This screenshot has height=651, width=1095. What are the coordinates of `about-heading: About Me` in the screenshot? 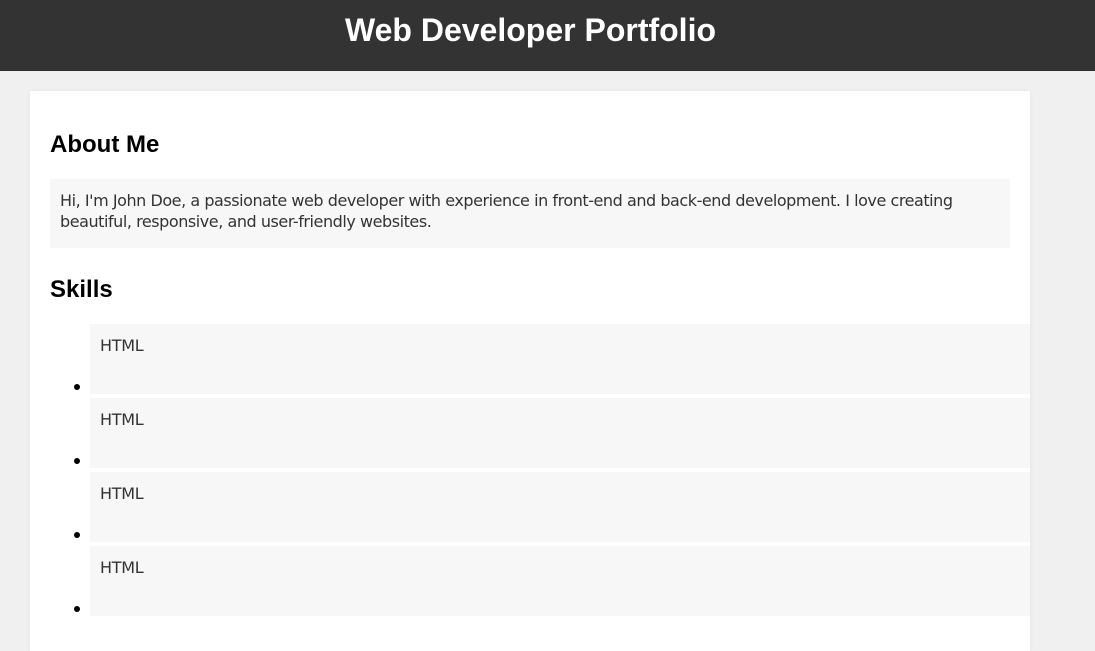 It's located at (105, 144).